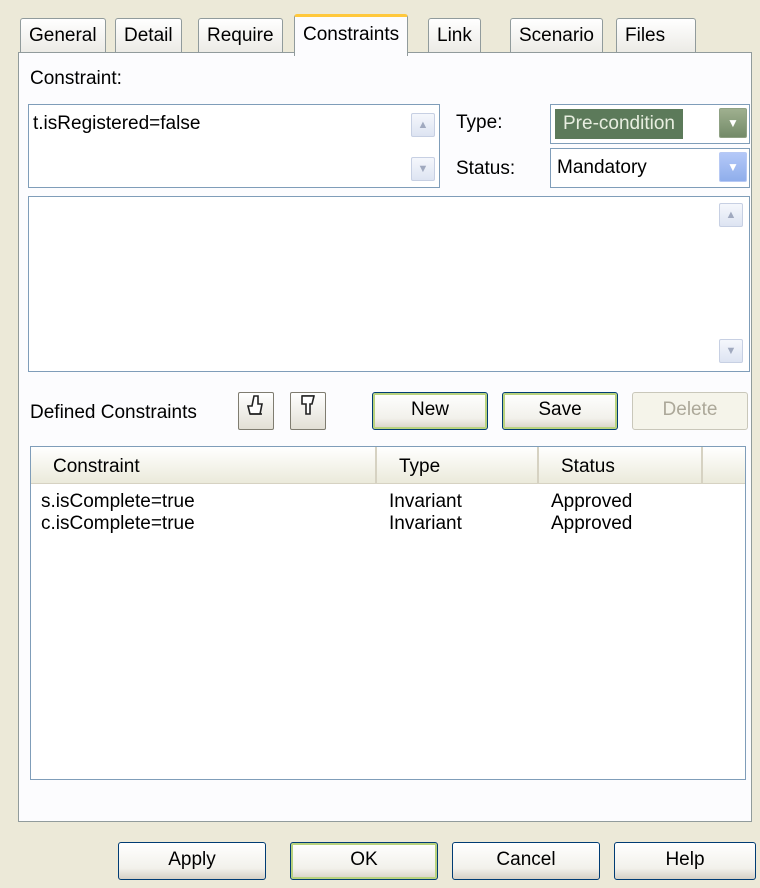  What do you see at coordinates (656, 35) in the screenshot?
I see `tab-files: Files` at bounding box center [656, 35].